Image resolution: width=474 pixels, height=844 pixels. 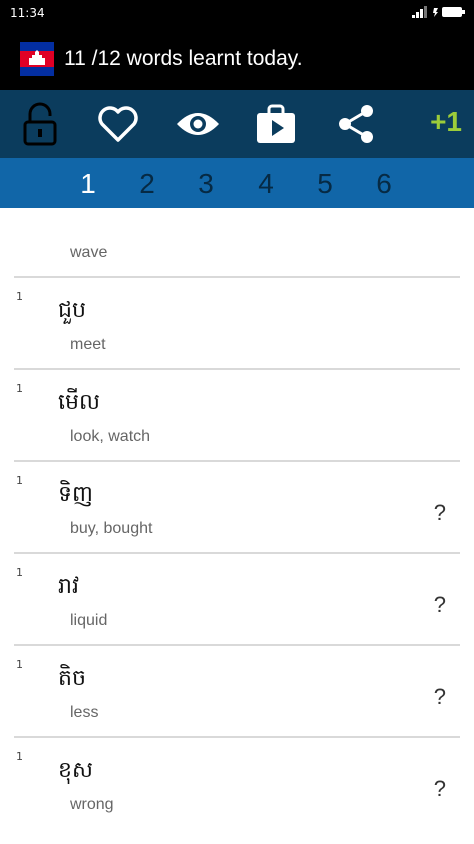 What do you see at coordinates (75, 494) in the screenshot?
I see `list-item-word: ទិញ` at bounding box center [75, 494].